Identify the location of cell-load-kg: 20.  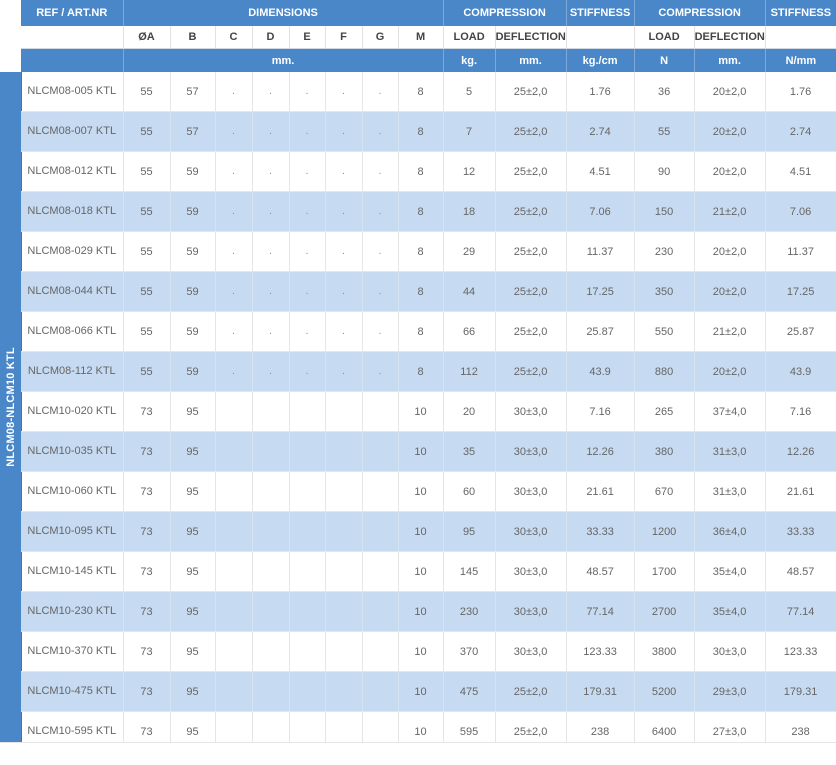
(469, 411).